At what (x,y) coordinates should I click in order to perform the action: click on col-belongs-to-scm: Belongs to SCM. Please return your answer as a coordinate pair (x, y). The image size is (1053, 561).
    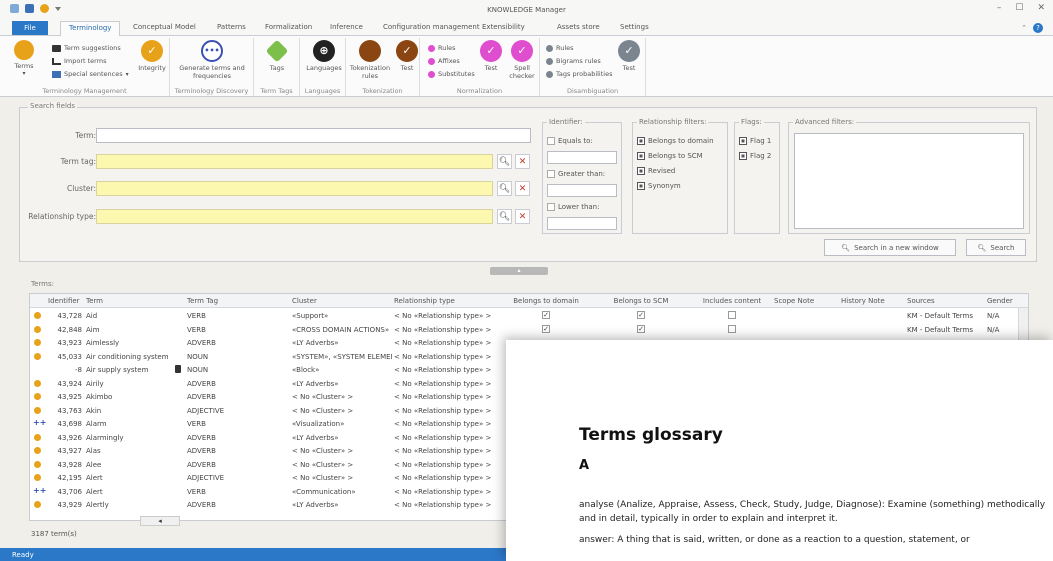
    Looking at the image, I should click on (641, 301).